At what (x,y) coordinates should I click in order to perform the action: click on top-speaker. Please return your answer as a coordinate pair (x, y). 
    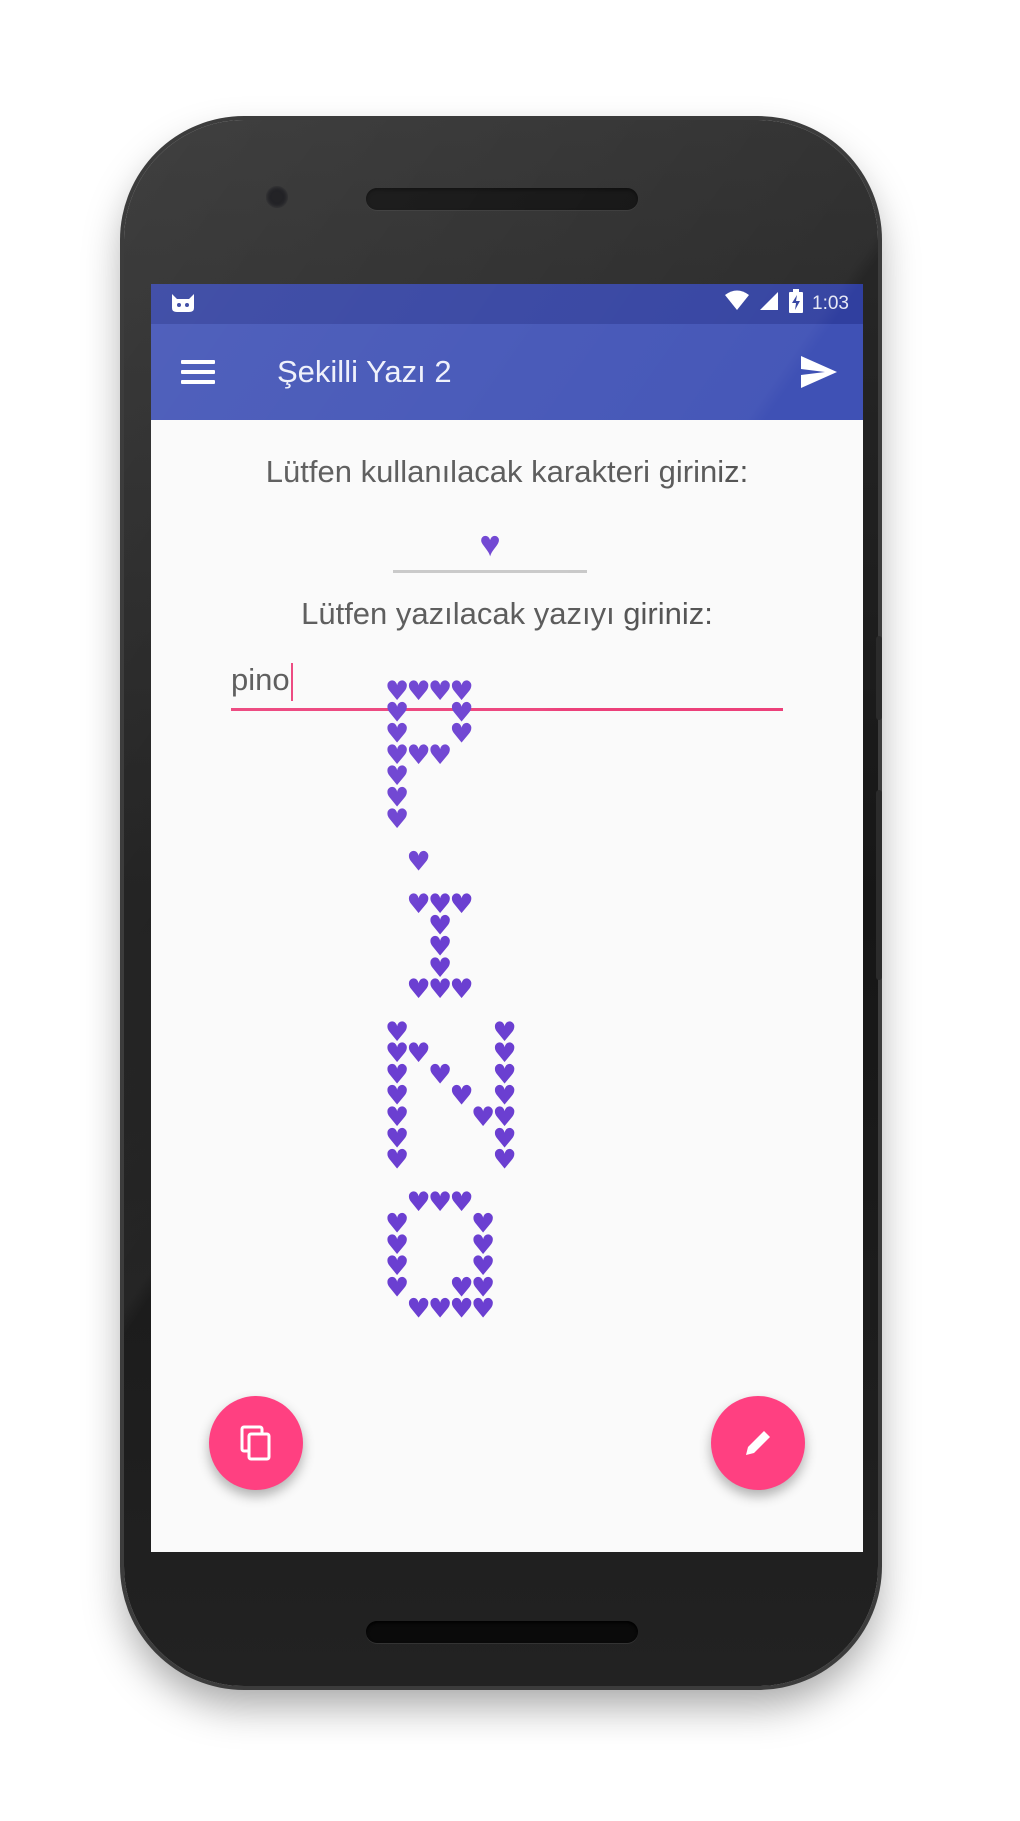
    Looking at the image, I should click on (502, 199).